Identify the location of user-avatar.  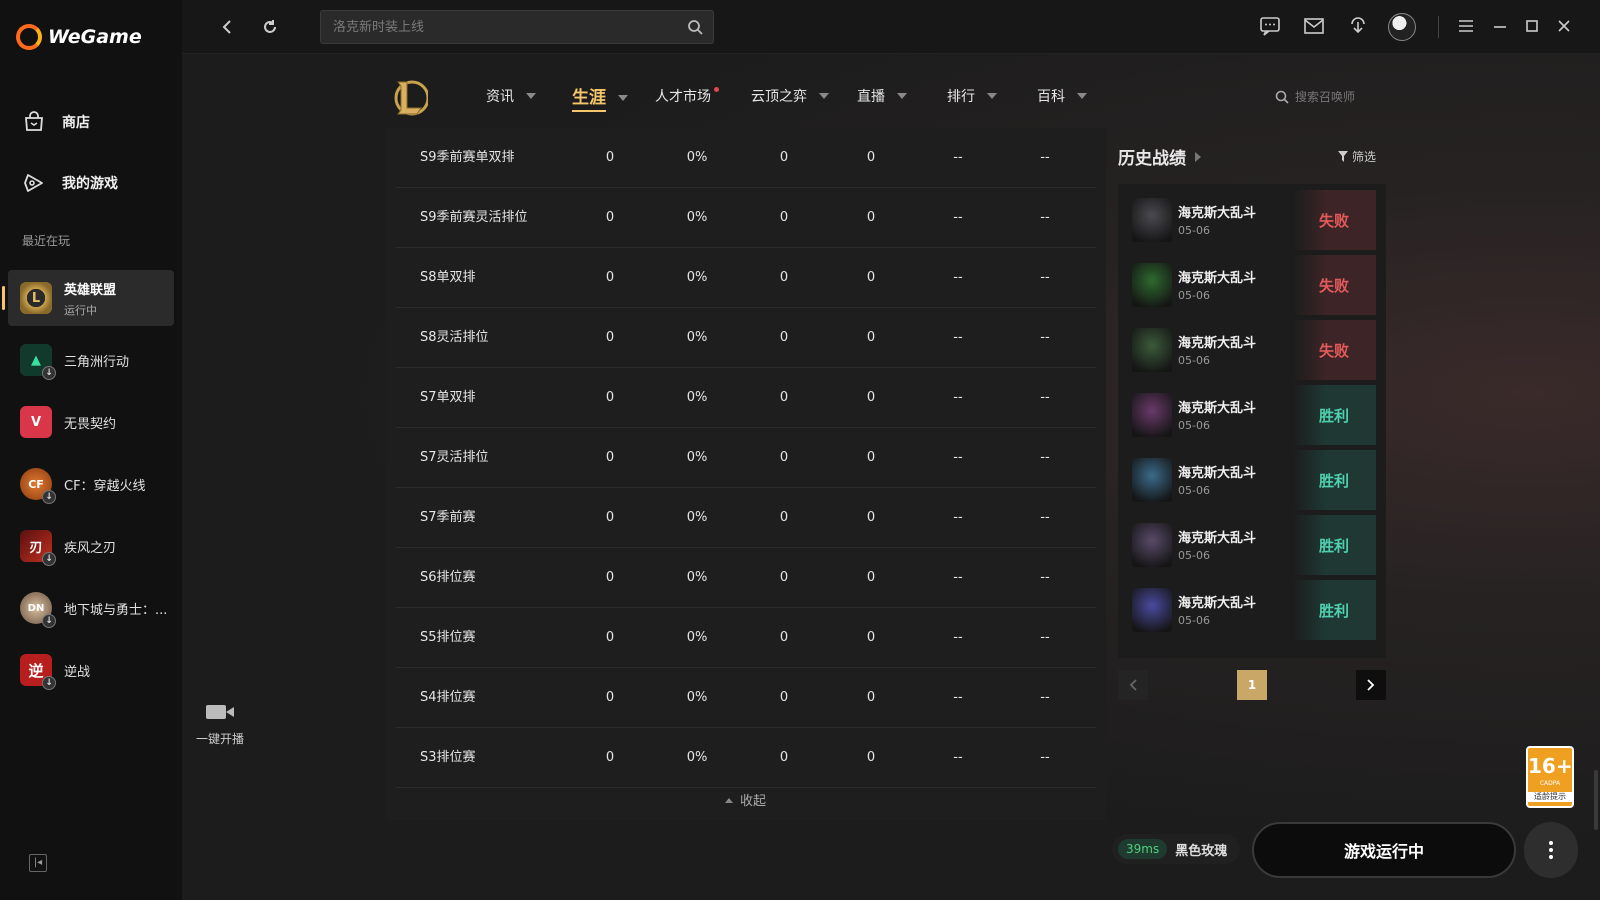
(1402, 27).